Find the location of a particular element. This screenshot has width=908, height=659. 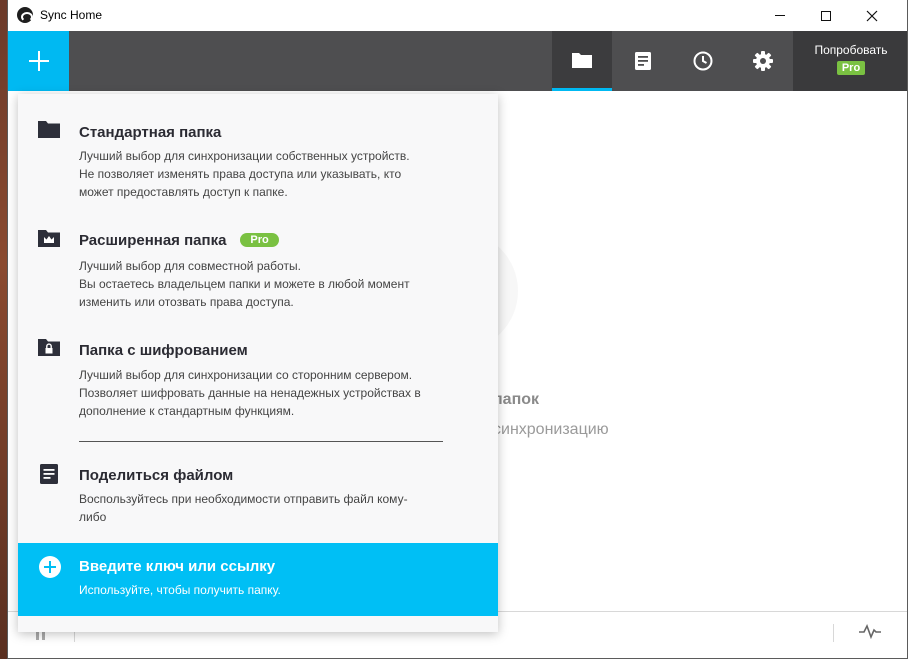

gear-icon is located at coordinates (763, 61).